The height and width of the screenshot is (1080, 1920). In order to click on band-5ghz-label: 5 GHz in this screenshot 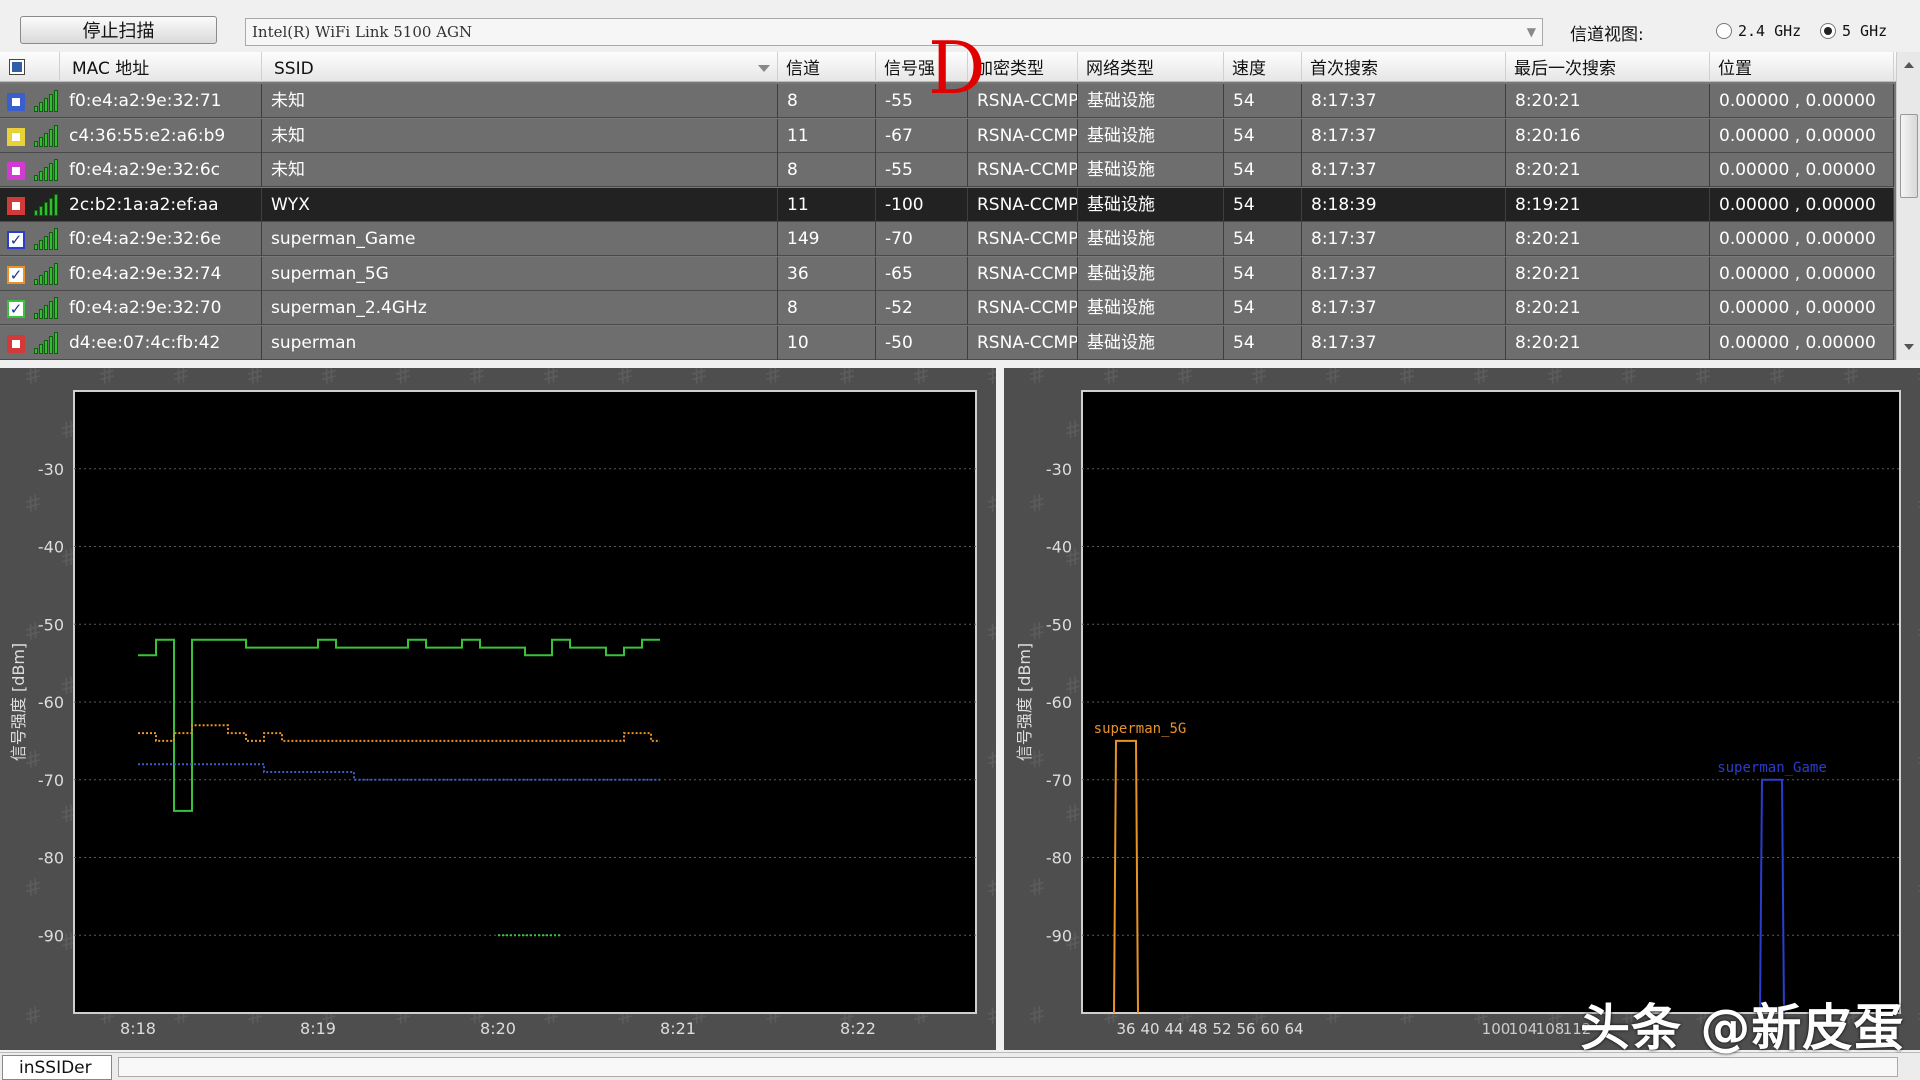, I will do `click(1865, 31)`.